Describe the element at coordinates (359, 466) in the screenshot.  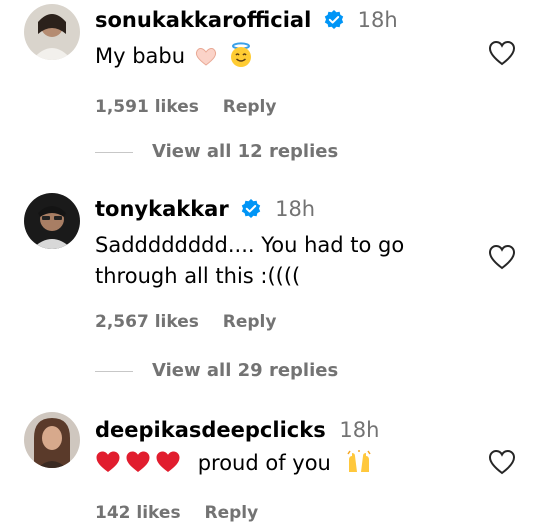
I see `raising-hands-emoji-icon` at that location.